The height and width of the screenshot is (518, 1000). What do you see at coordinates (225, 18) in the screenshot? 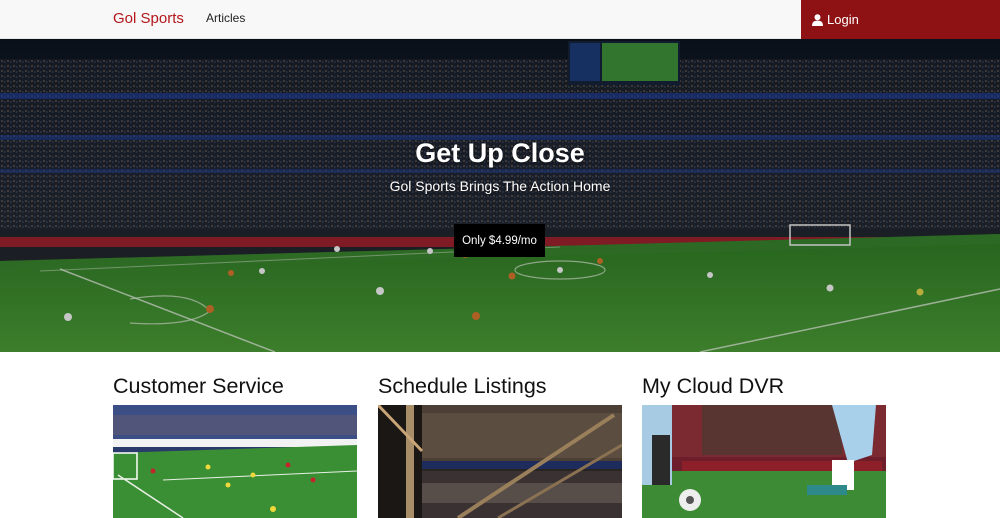
I see `nav-link-articles: Articles` at bounding box center [225, 18].